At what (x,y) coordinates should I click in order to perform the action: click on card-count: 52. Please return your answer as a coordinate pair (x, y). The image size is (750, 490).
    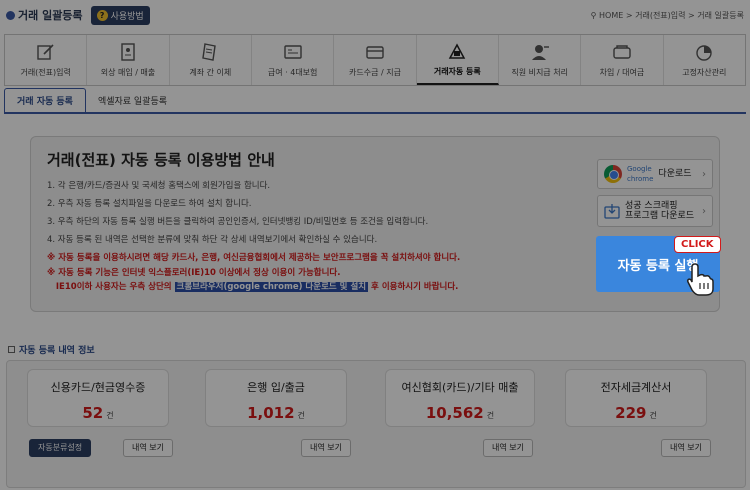
    Looking at the image, I should click on (93, 413).